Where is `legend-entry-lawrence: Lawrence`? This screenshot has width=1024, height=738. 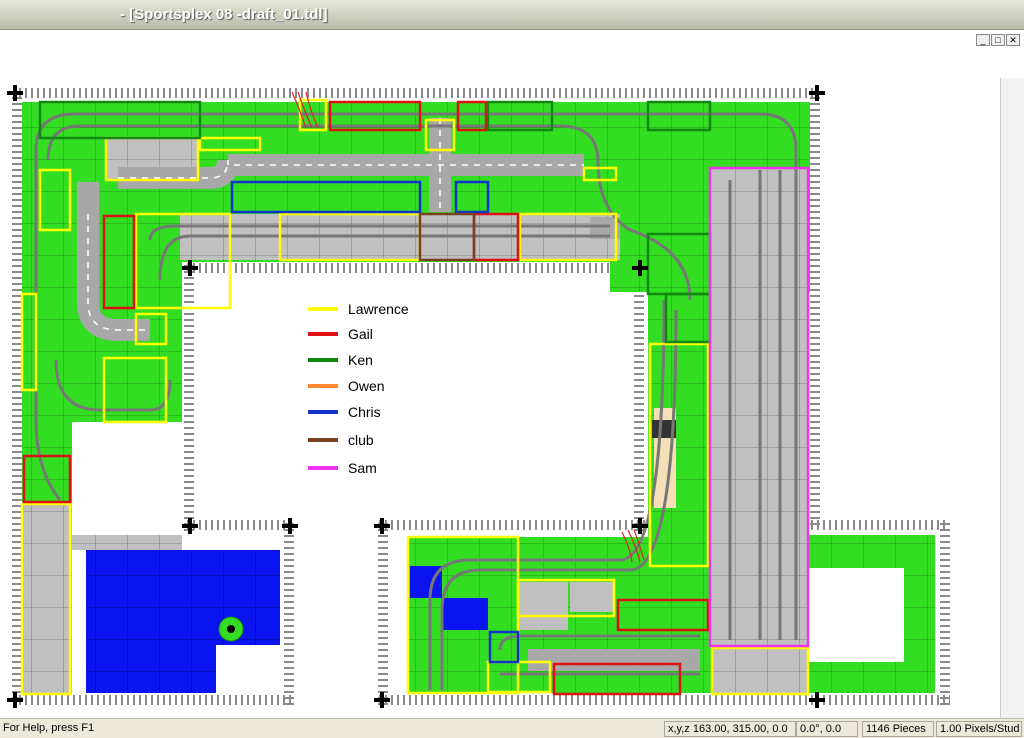
legend-entry-lawrence: Lawrence is located at coordinates (358, 309).